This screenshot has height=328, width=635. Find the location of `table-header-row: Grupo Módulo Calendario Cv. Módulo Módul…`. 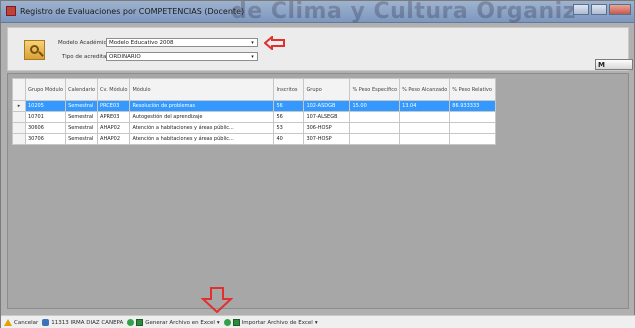

table-header-row: Grupo Módulo Calendario Cv. Módulo Módul… is located at coordinates (254, 89).